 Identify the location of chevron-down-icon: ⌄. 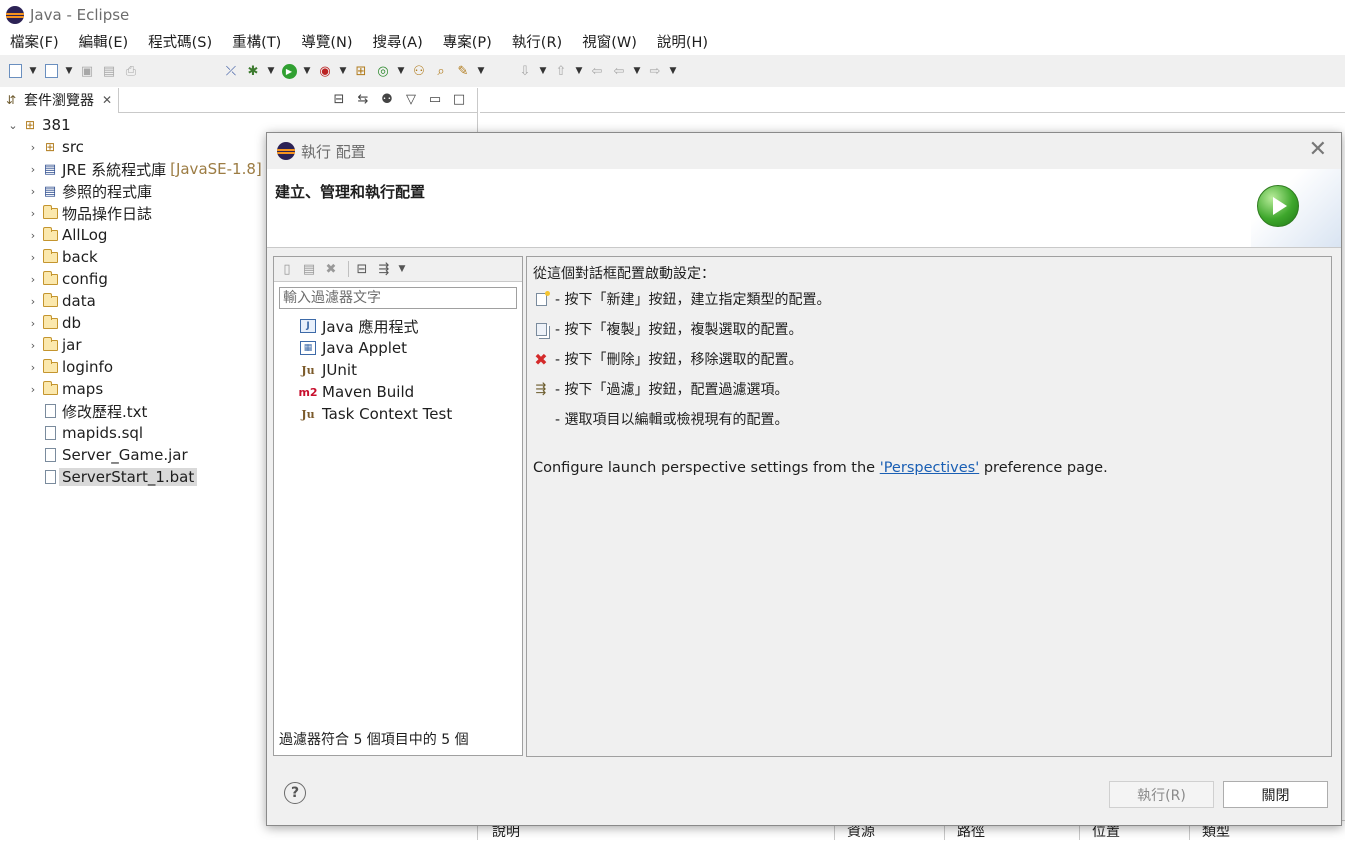
(13, 125).